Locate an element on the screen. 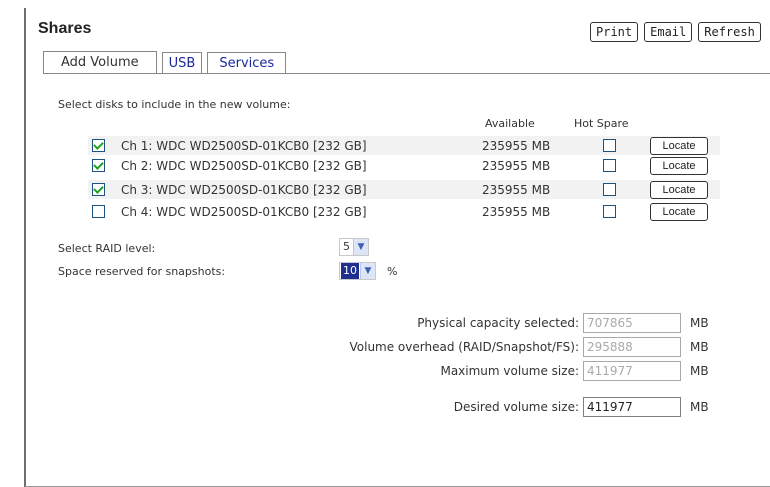  email-button: Email is located at coordinates (668, 32).